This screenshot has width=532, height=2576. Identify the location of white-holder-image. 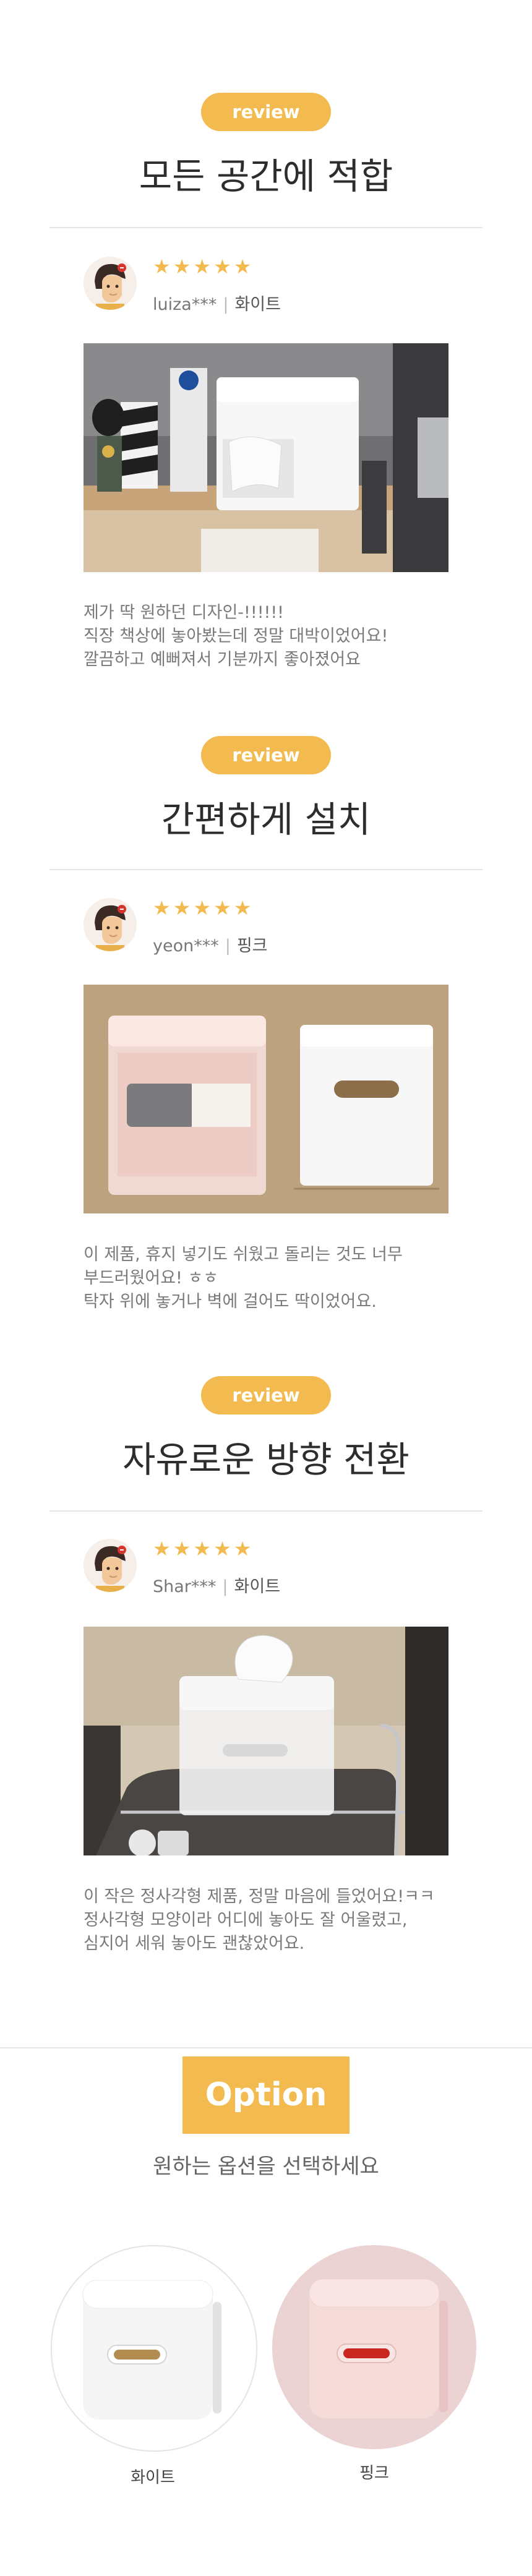
(151, 2350).